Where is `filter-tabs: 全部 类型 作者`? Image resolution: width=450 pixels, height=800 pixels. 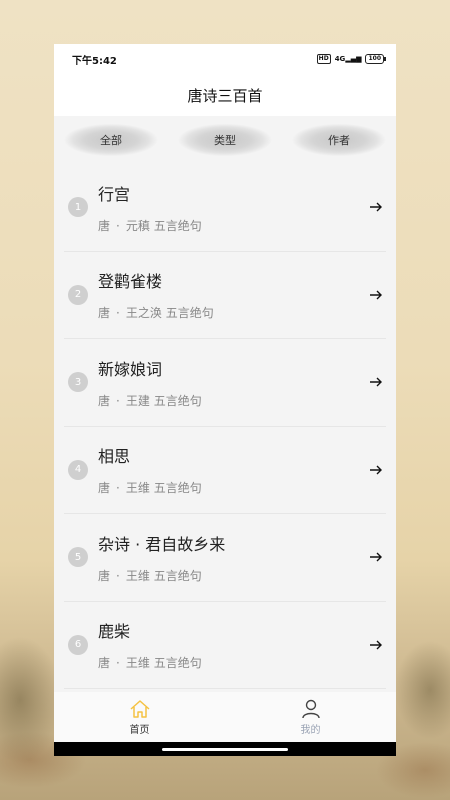
filter-tabs: 全部 类型 作者 is located at coordinates (225, 140).